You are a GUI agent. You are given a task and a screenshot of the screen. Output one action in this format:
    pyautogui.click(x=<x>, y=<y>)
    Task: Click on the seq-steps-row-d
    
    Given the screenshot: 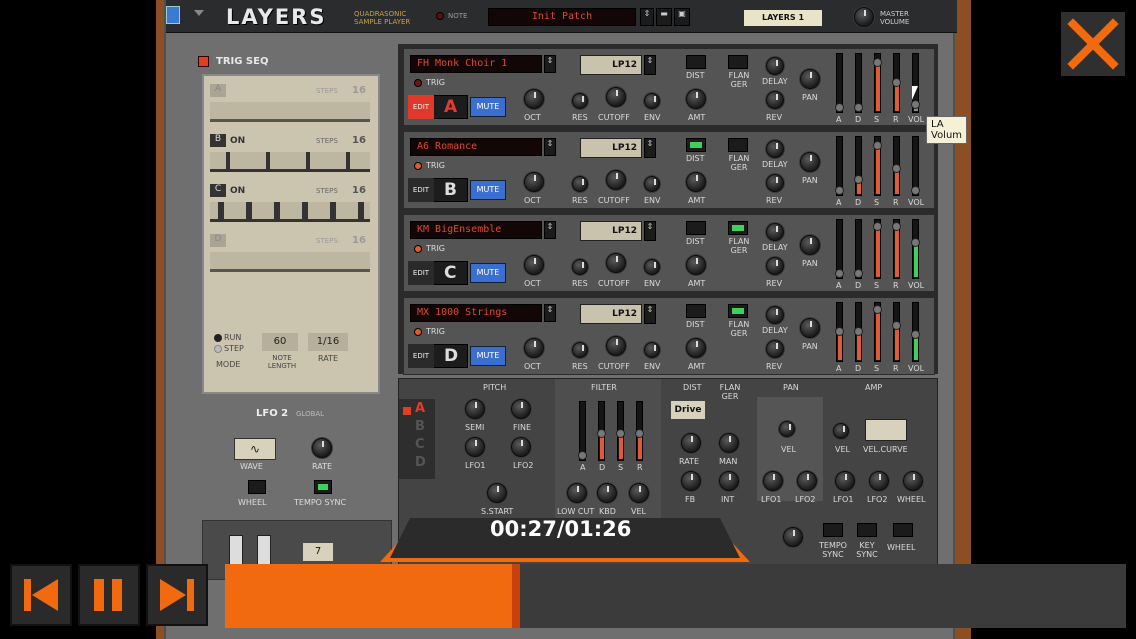 What is the action you would take?
    pyautogui.click(x=290, y=262)
    